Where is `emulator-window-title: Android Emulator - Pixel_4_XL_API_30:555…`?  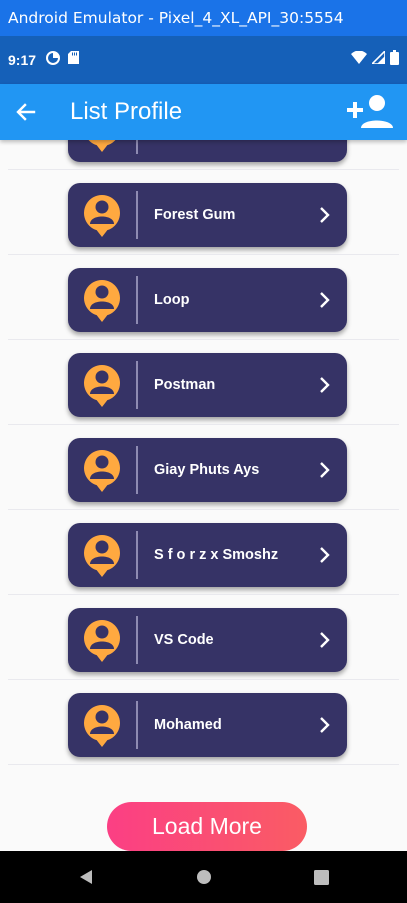
emulator-window-title: Android Emulator - Pixel_4_XL_API_30:555… is located at coordinates (203, 18).